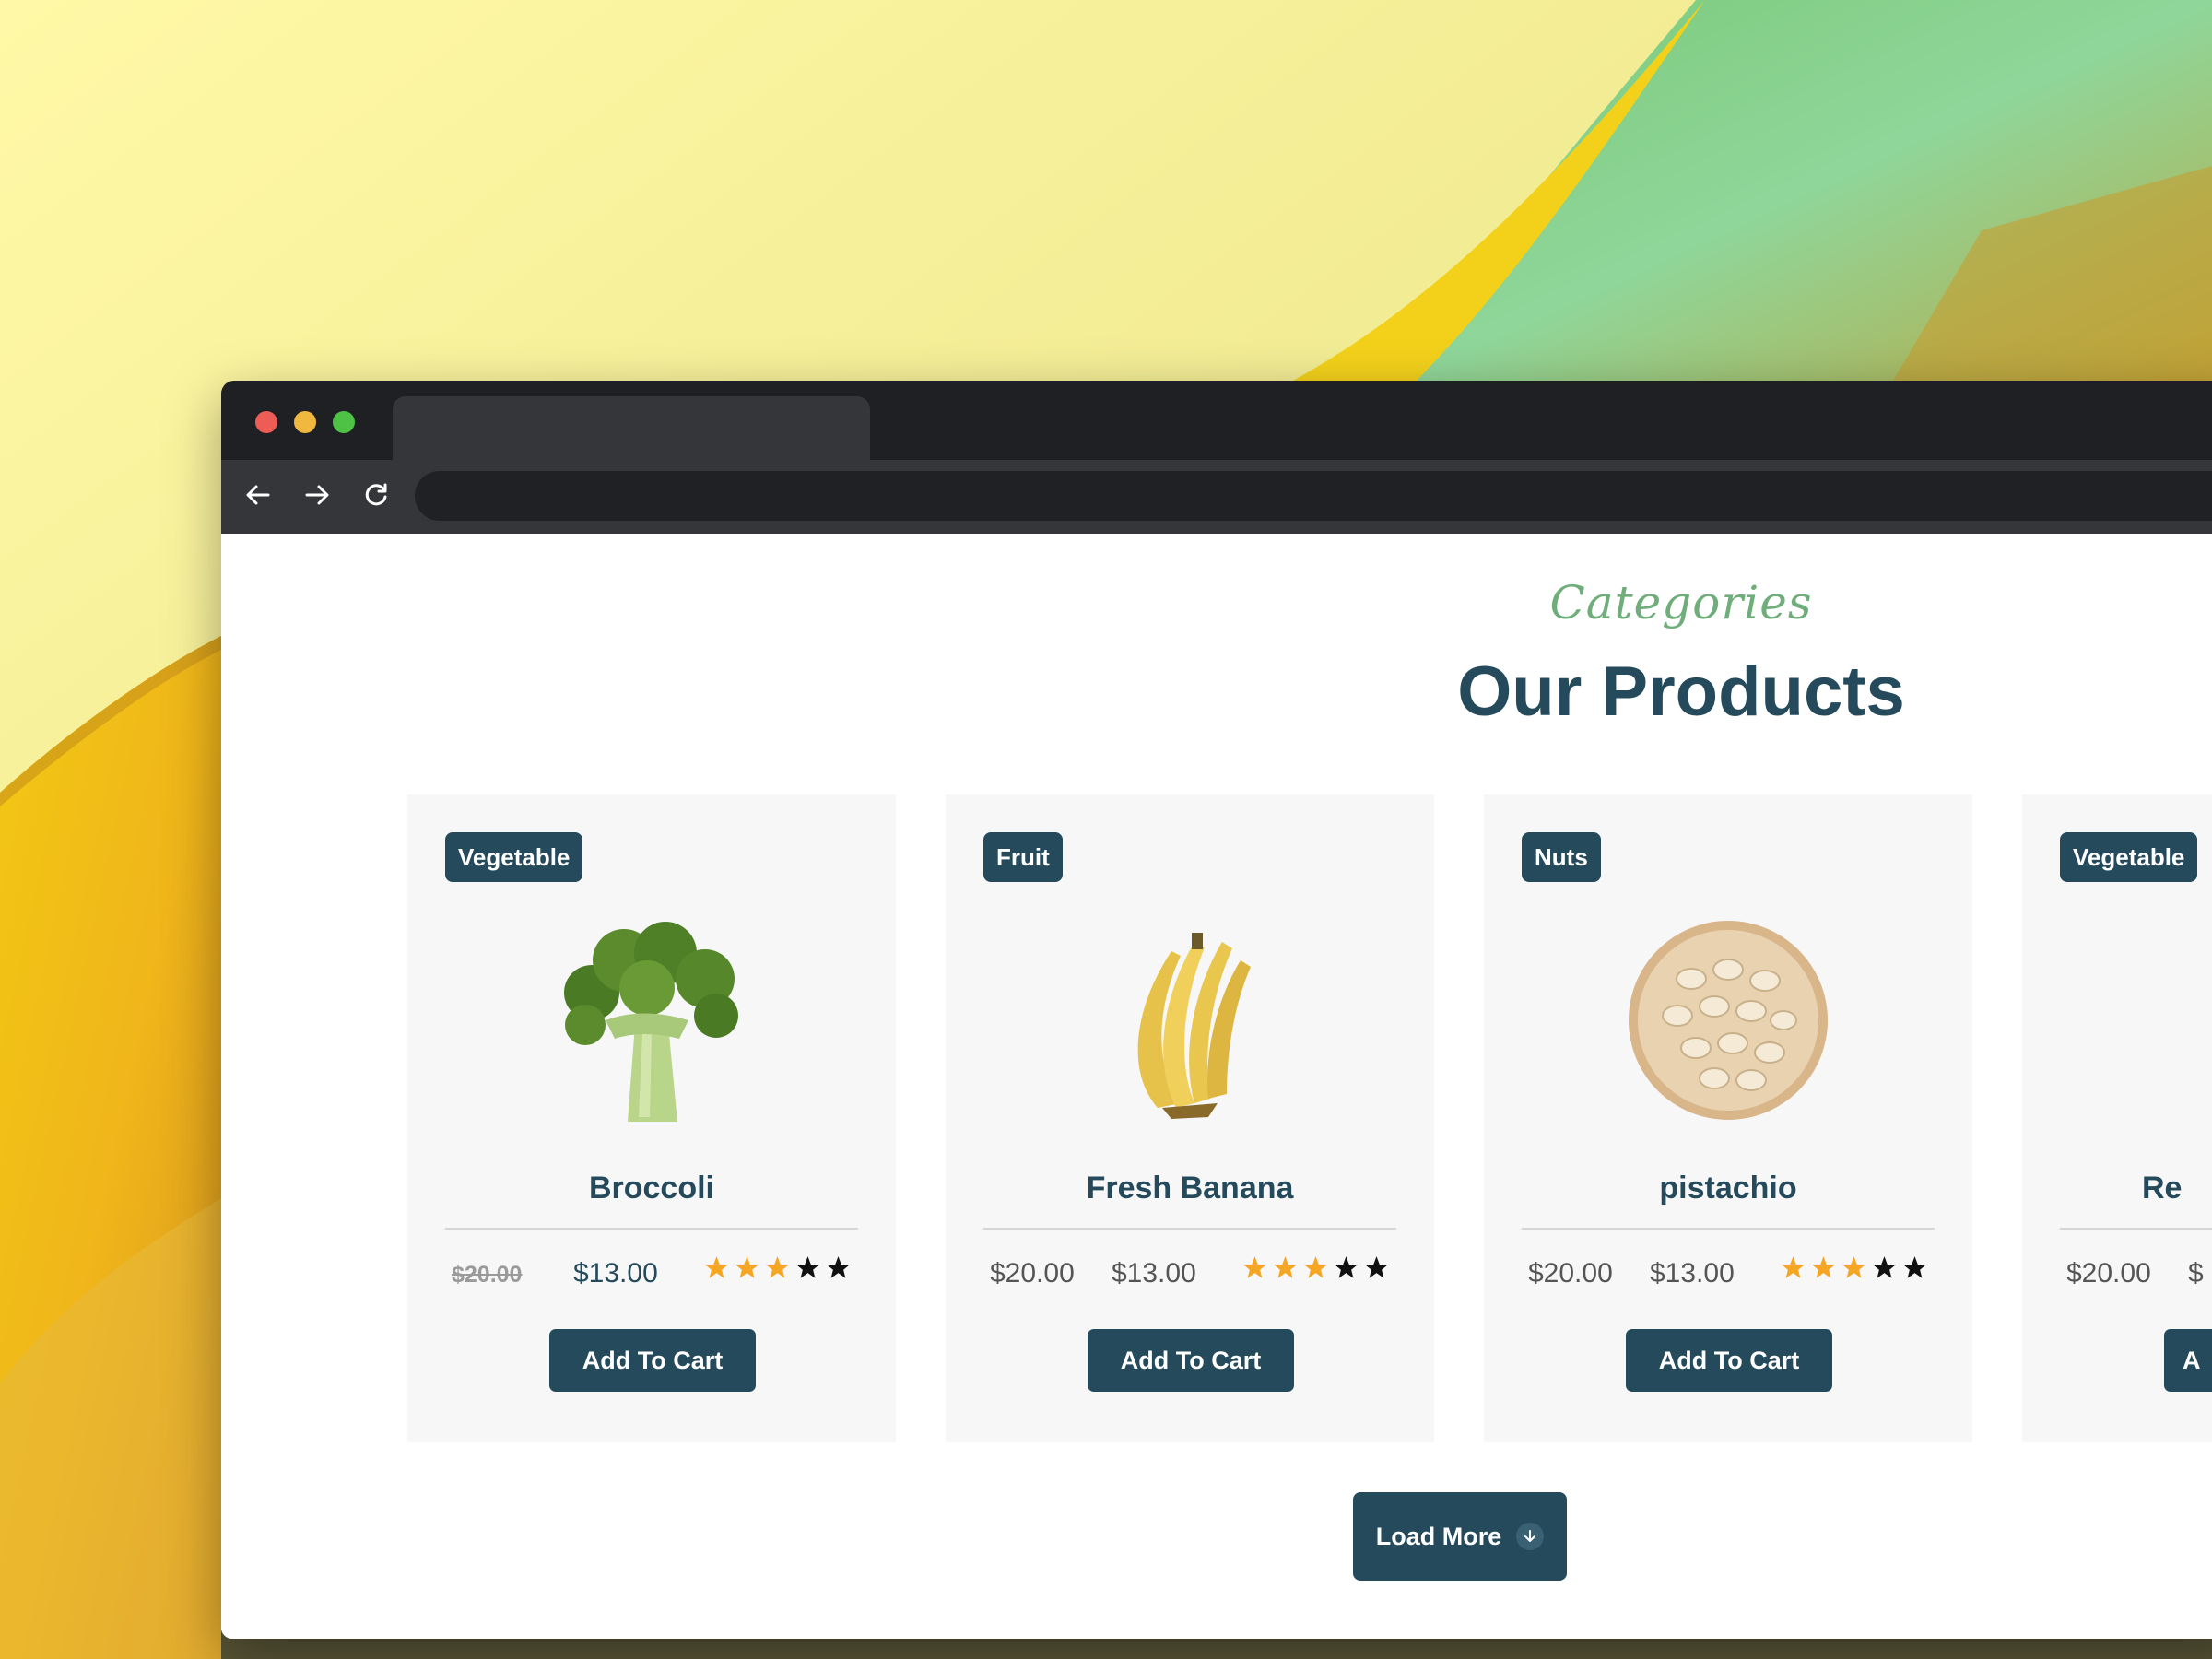 This screenshot has height=1659, width=2212. What do you see at coordinates (1728, 1020) in the screenshot?
I see `pistachio-image` at bounding box center [1728, 1020].